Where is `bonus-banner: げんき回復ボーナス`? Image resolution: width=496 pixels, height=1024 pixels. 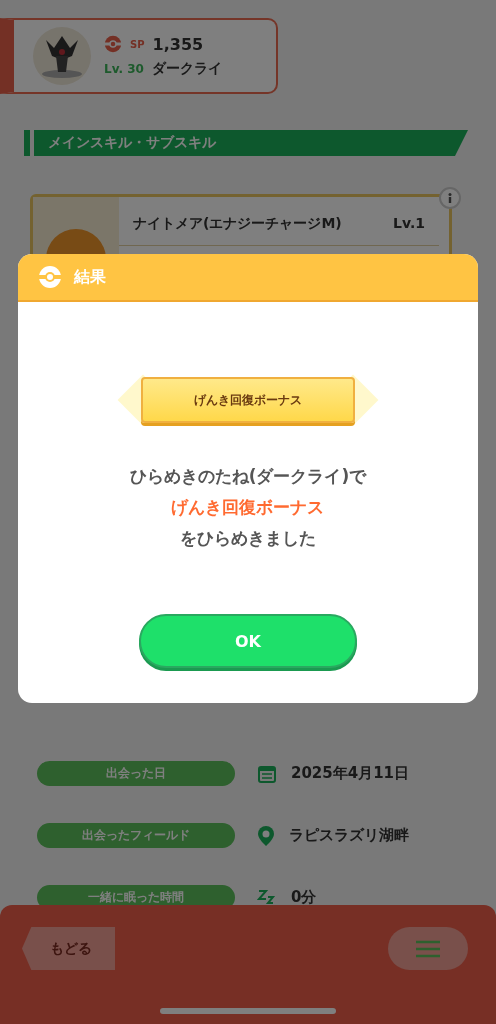
bonus-banner: げんき回復ボーナス is located at coordinates (248, 400).